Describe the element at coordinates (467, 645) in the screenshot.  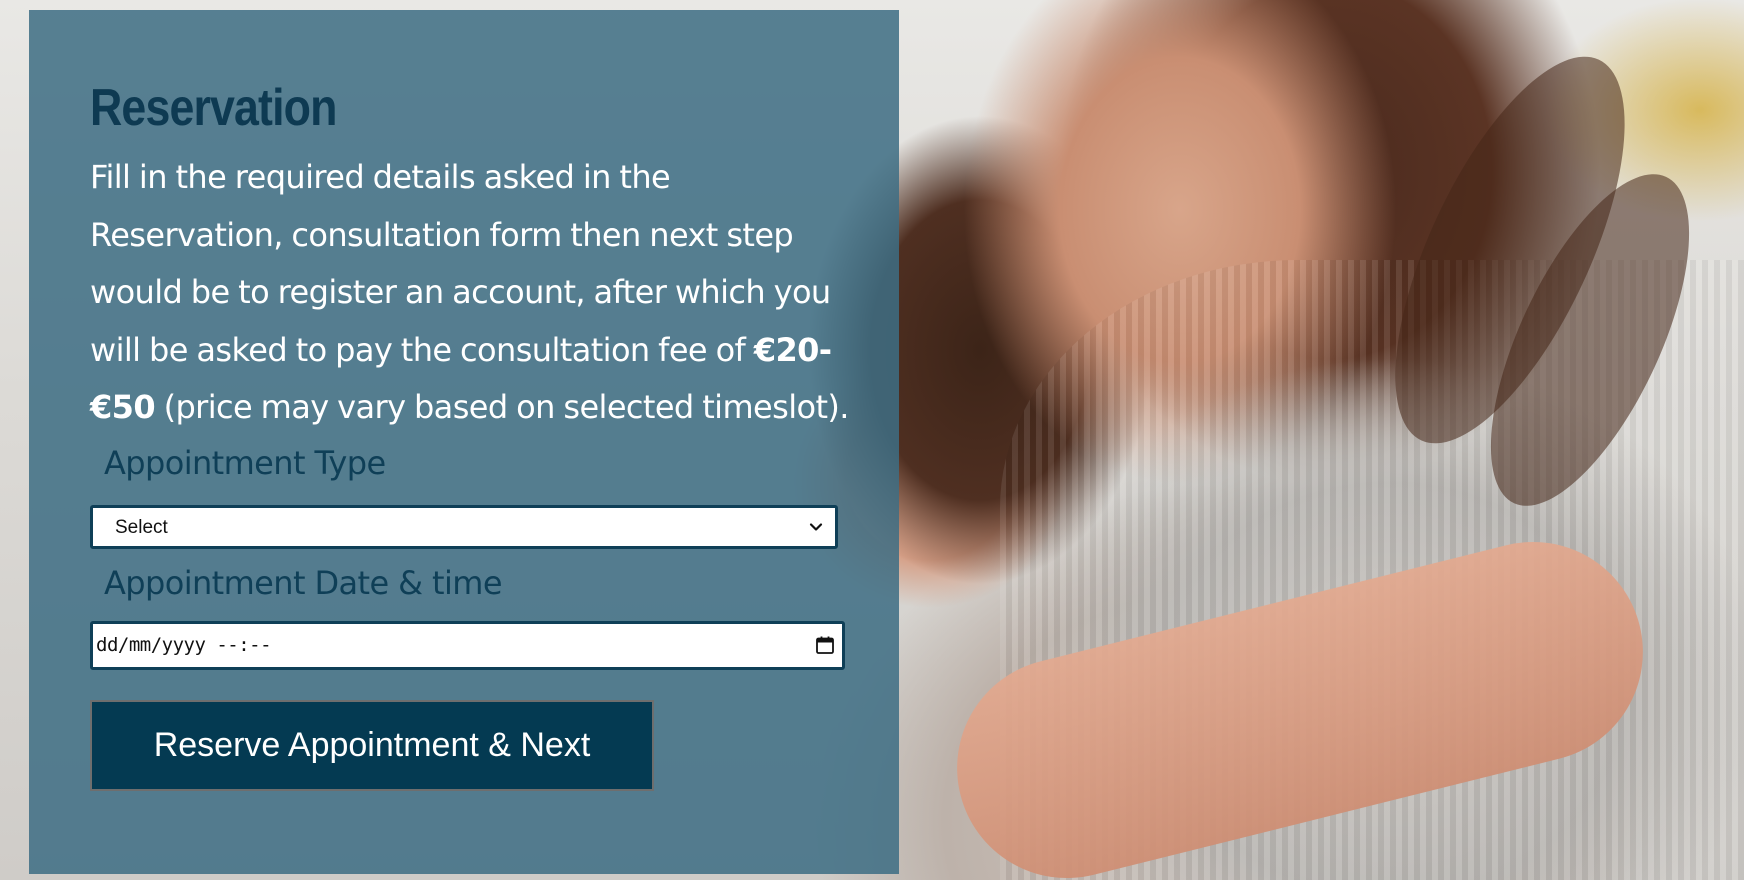
I see `appointment-datetime-input: dd/mm/yyyy --:--` at that location.